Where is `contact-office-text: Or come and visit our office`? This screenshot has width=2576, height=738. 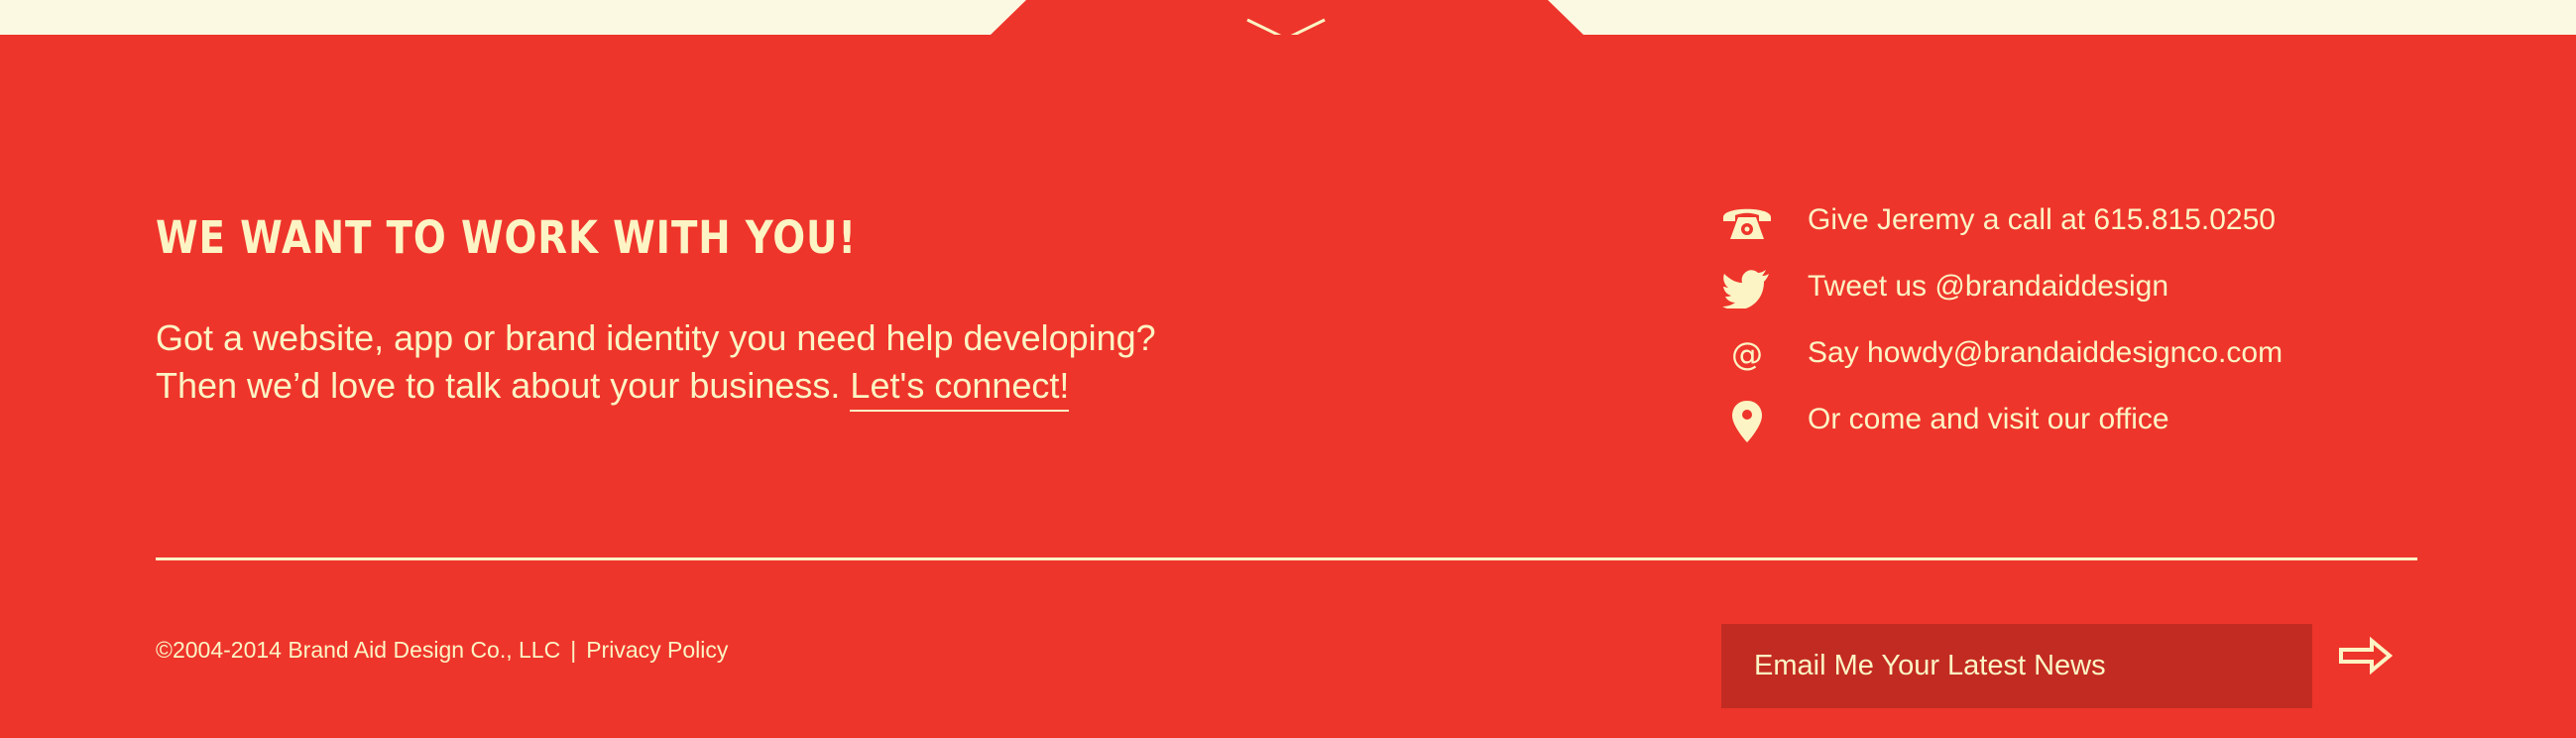
contact-office-text: Or come and visit our office is located at coordinates (1989, 419).